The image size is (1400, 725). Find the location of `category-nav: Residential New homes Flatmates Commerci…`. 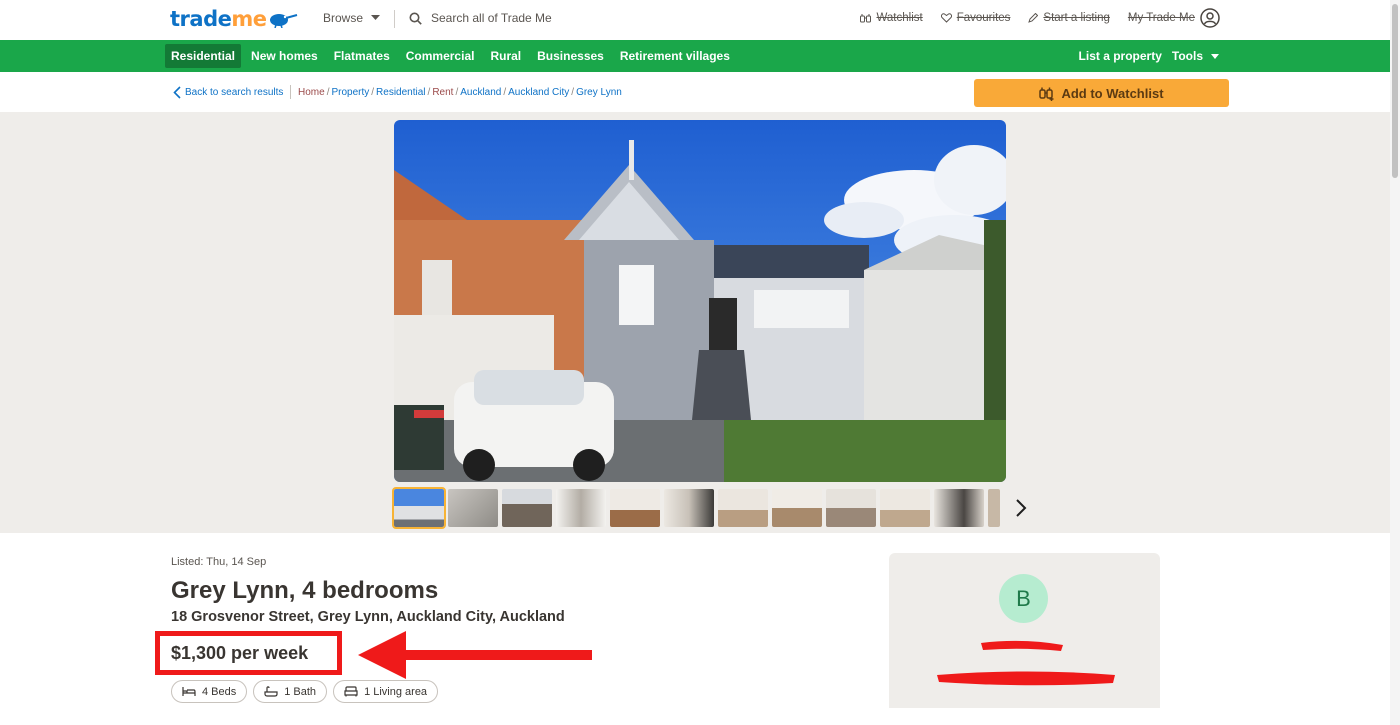

category-nav: Residential New homes Flatmates Commerci… is located at coordinates (695, 56).